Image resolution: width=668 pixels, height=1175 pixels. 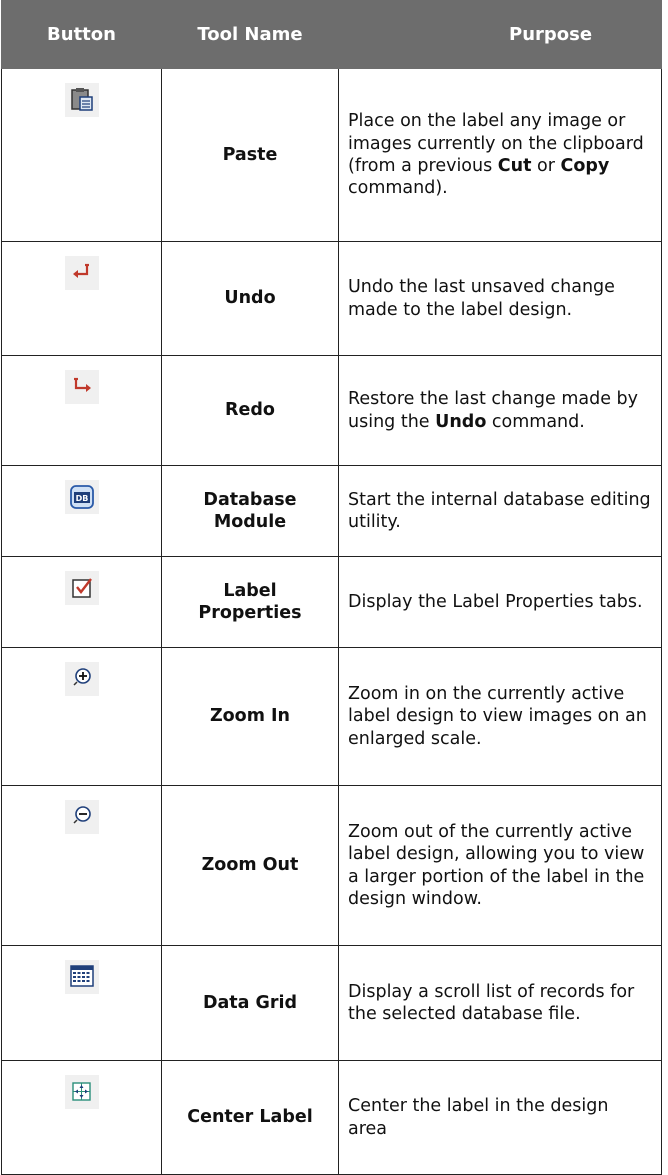 I want to click on zoom-out-icon, so click(x=81, y=817).